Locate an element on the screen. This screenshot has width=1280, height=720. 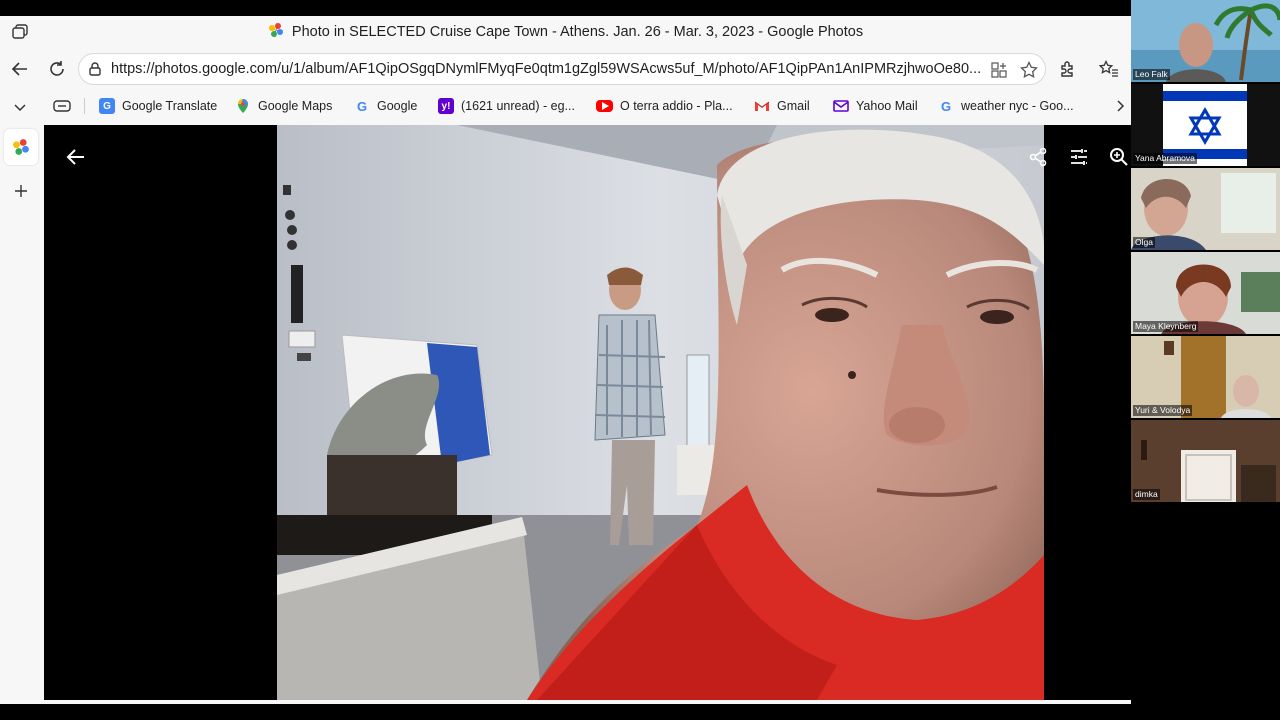
bookmark-label: Gmail is located at coordinates (793, 106).